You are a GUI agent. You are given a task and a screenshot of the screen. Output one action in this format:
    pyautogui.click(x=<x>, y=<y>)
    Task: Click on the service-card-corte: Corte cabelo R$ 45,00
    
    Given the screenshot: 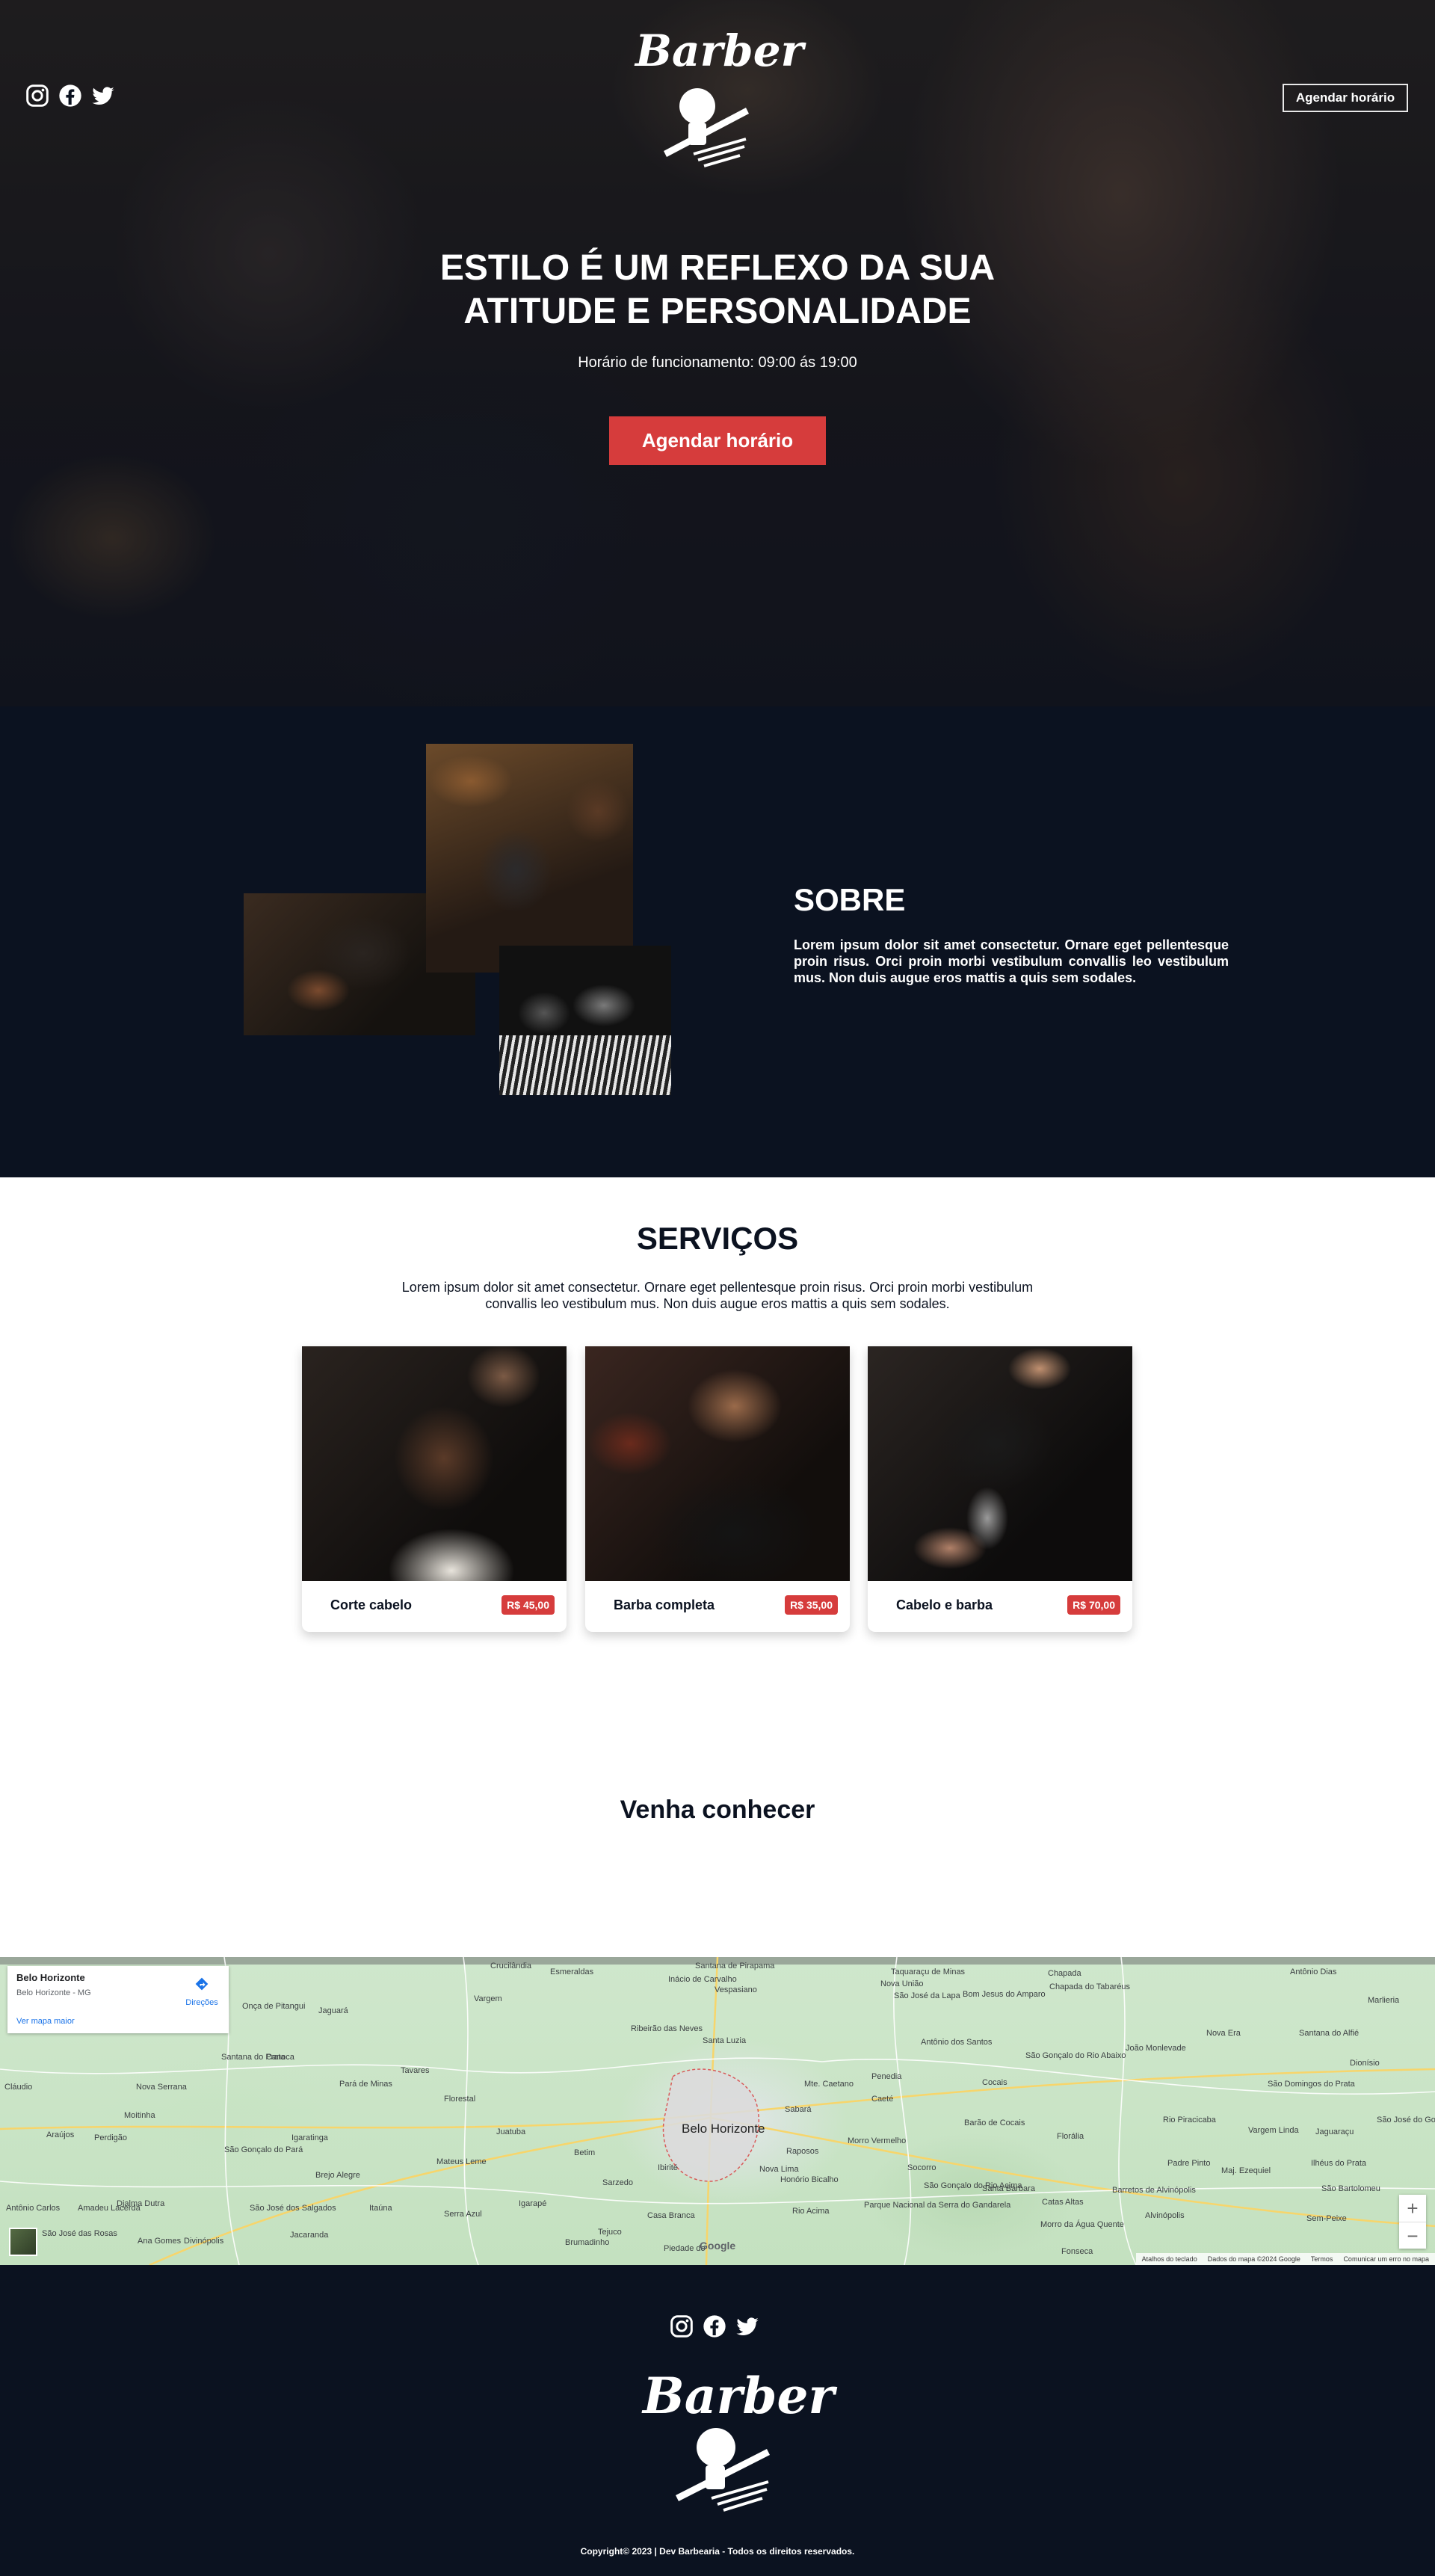 What is the action you would take?
    pyautogui.click(x=435, y=1489)
    